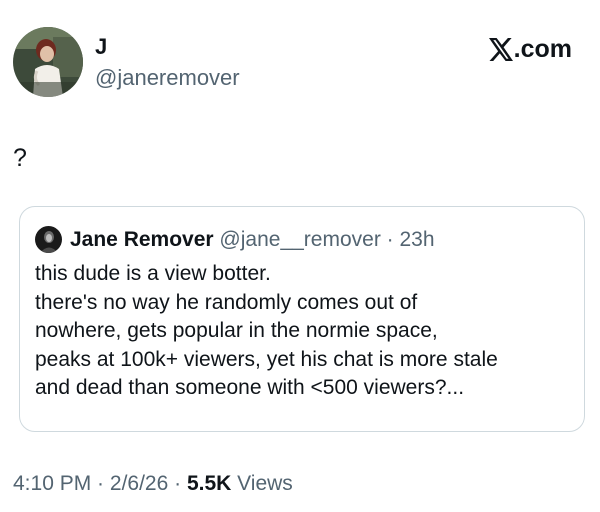 The image size is (600, 512). Describe the element at coordinates (20, 158) in the screenshot. I see `tweet-text: ?` at that location.